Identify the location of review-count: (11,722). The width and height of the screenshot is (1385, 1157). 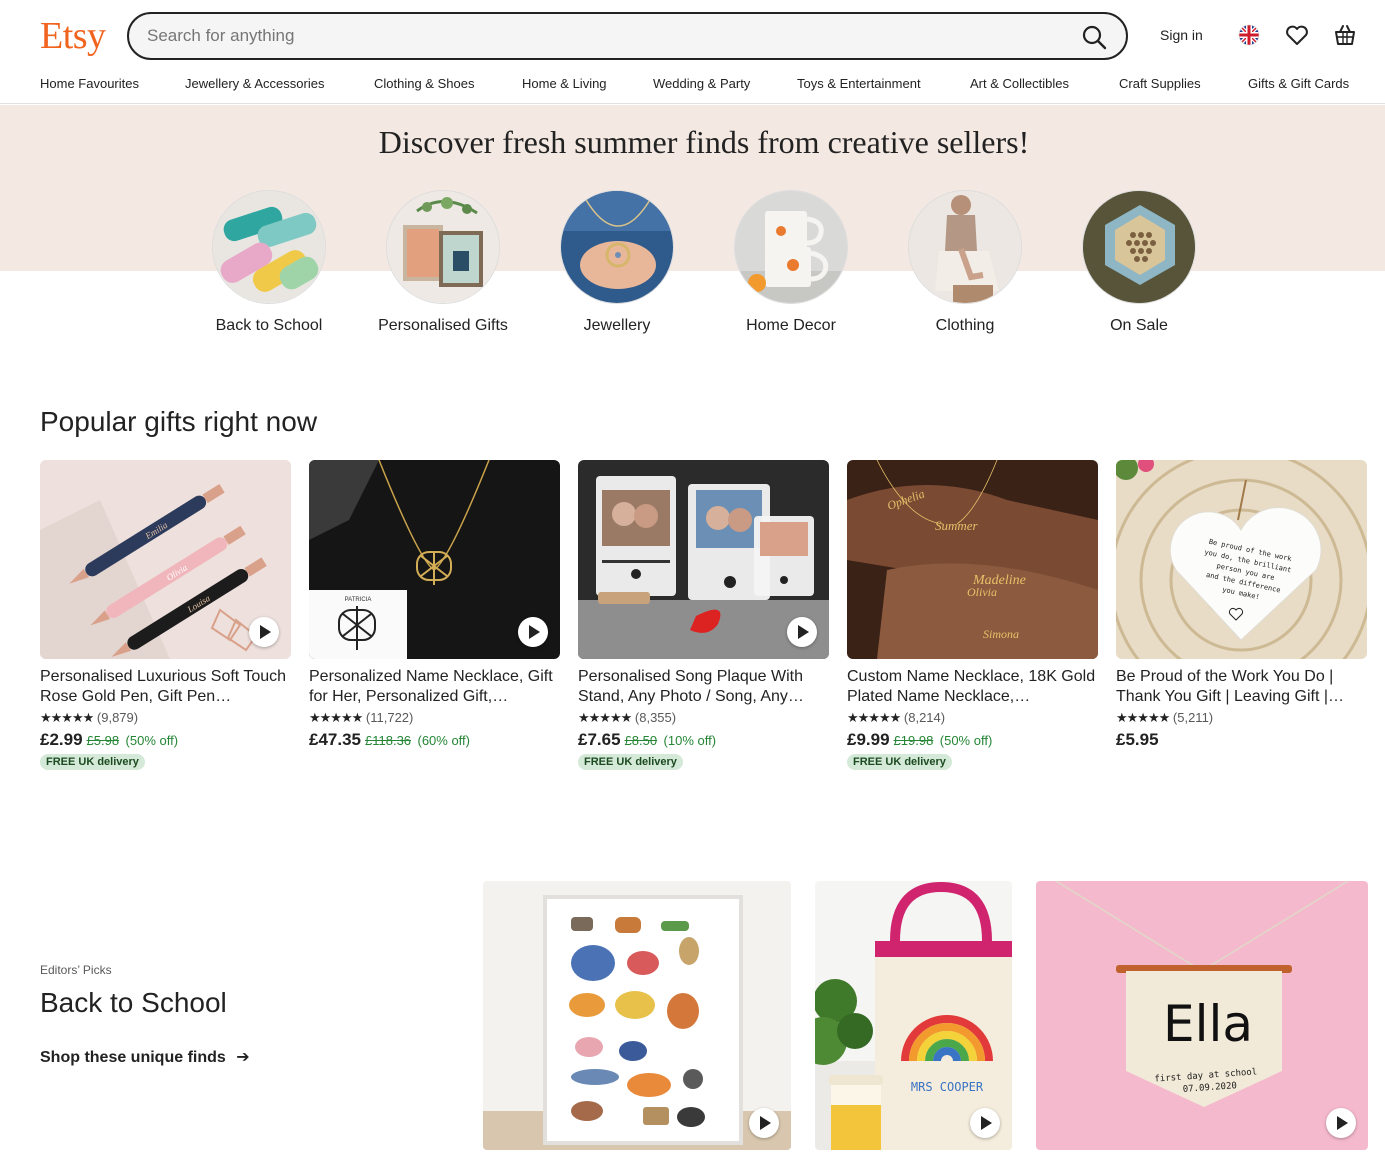
(389, 717).